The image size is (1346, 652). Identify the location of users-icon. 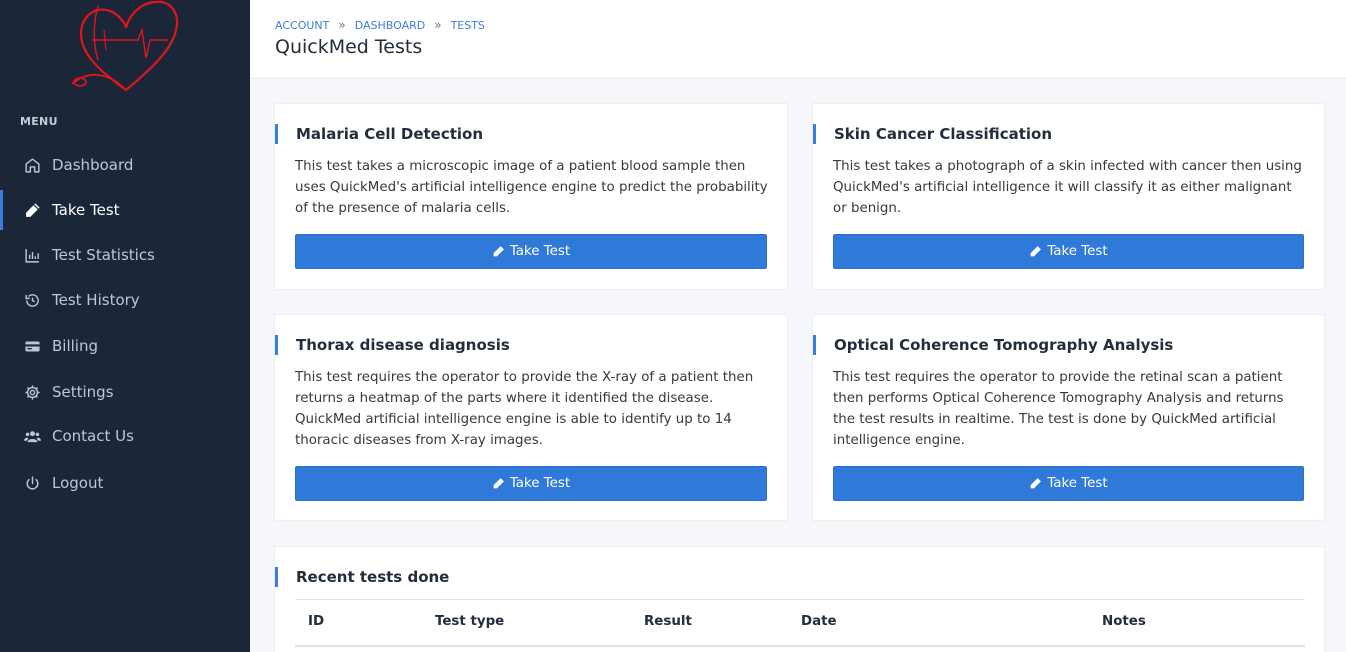
(32, 436).